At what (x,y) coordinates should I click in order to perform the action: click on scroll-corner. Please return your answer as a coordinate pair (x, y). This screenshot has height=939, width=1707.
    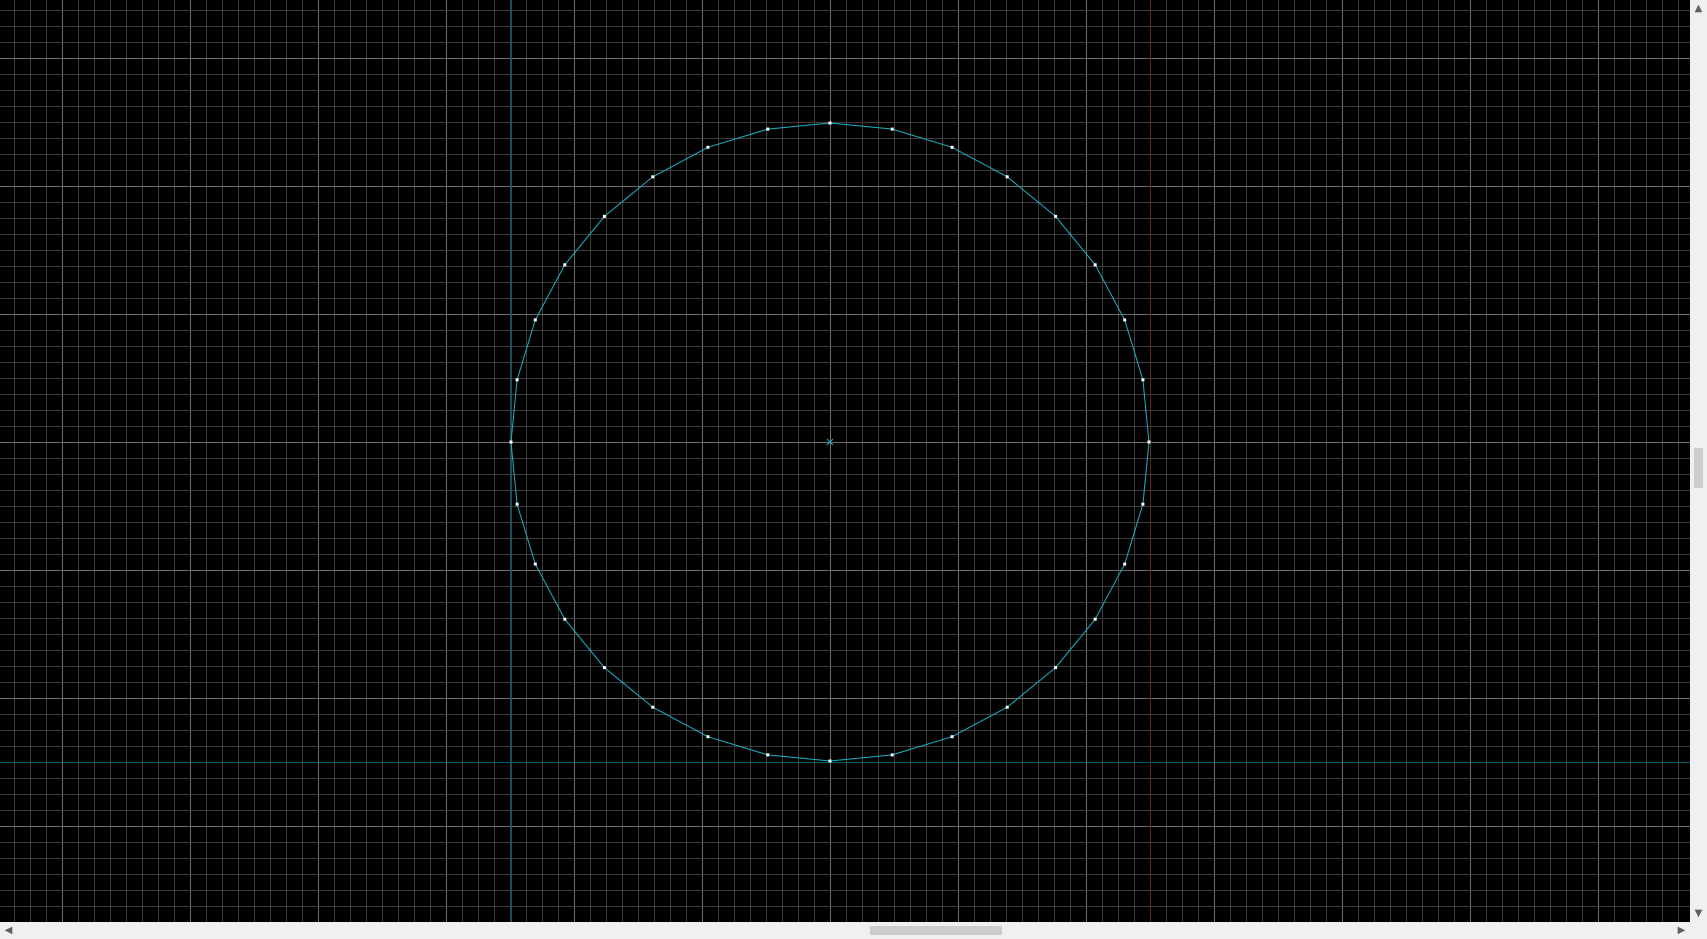
    Looking at the image, I should click on (1698, 930).